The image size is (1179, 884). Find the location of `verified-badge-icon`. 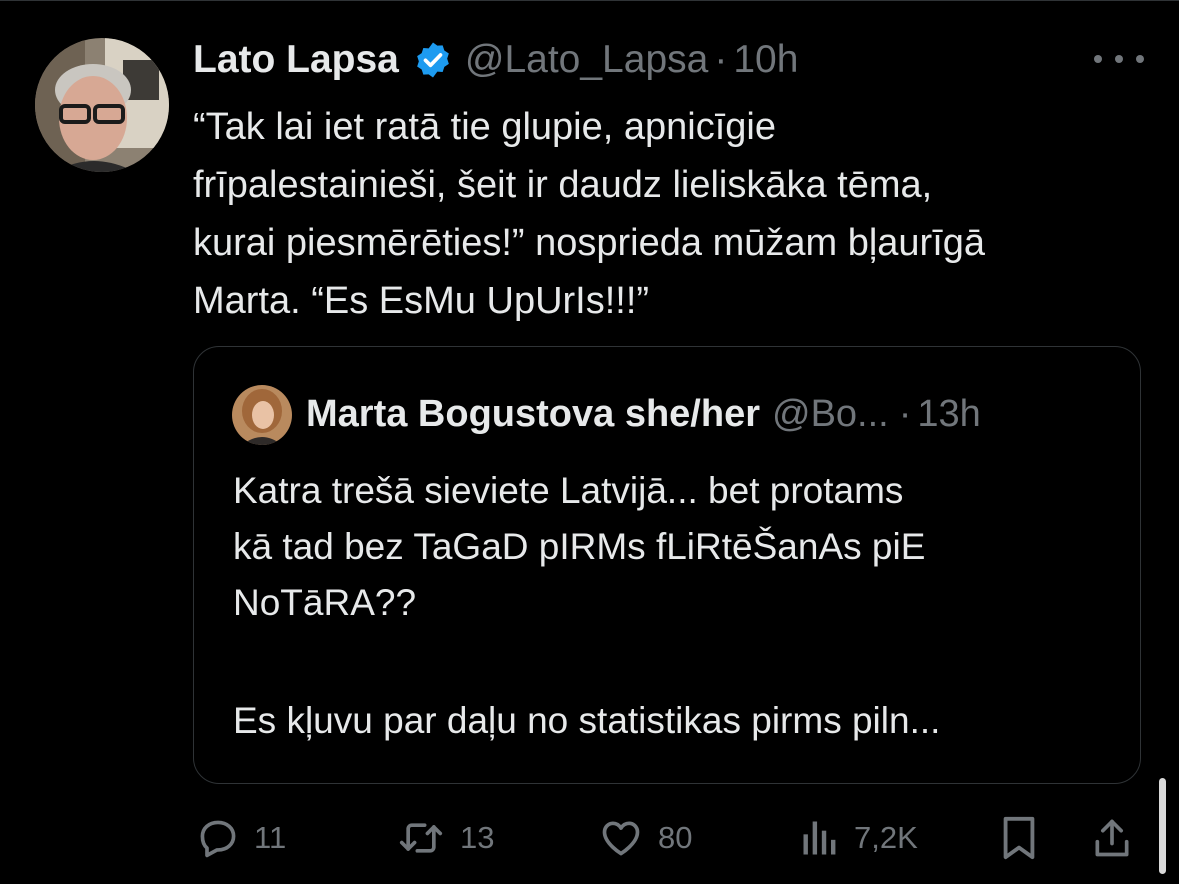

verified-badge-icon is located at coordinates (433, 60).